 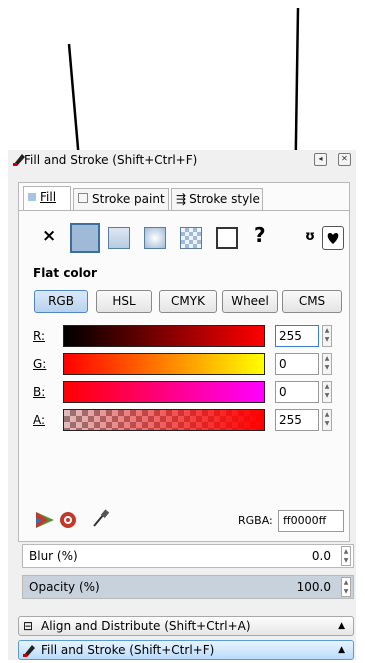 I want to click on dock-align-distribute-label: Align and Distribute (Shift+Ctrl+A), so click(x=146, y=626).